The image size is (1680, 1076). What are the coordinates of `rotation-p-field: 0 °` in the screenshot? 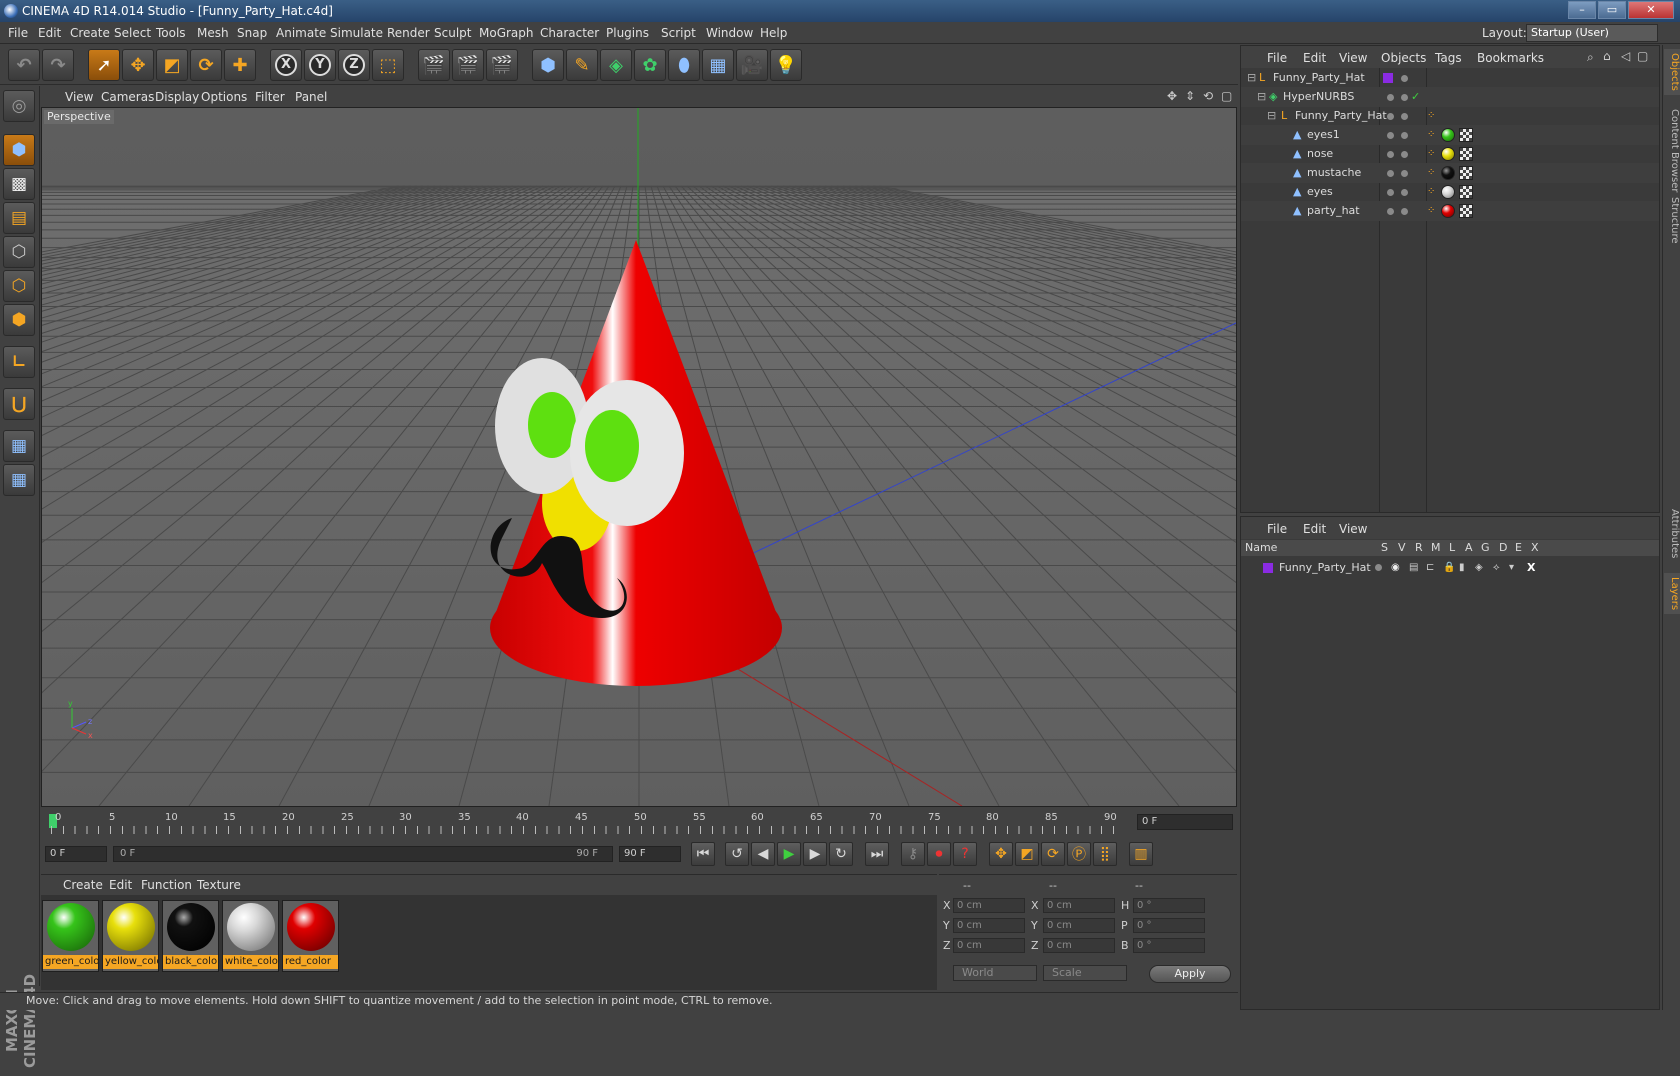 It's located at (1169, 925).